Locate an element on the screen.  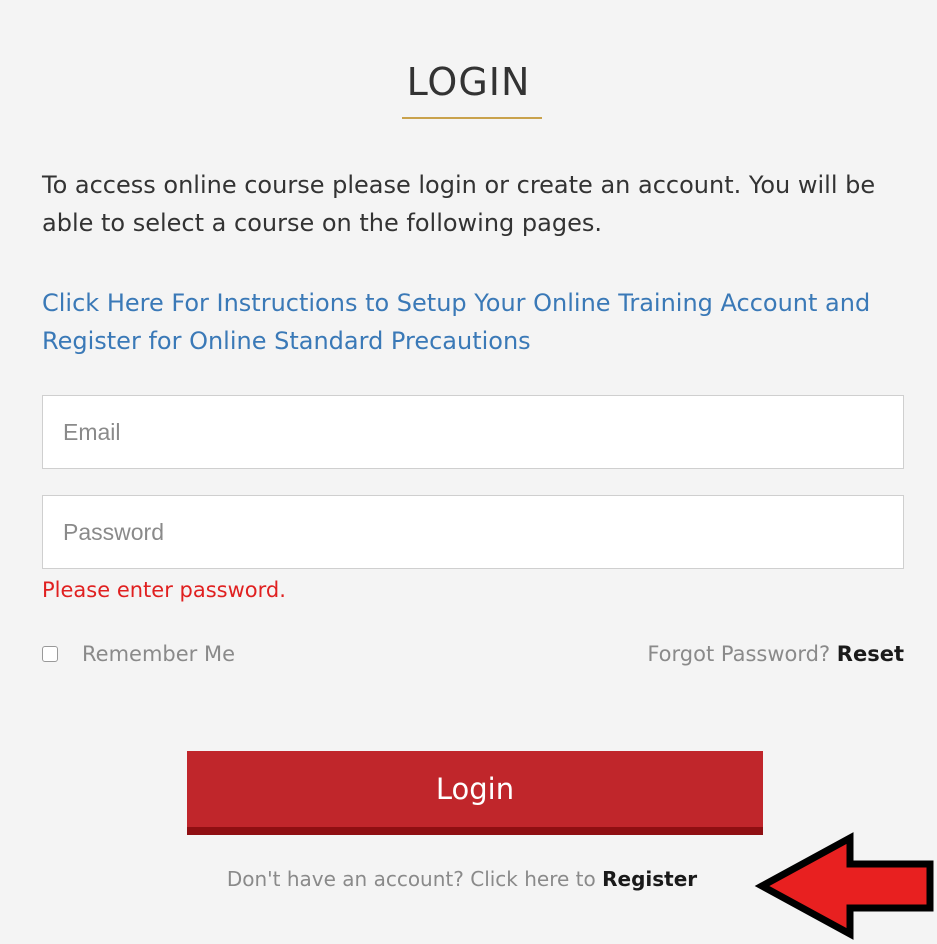
remember-me-checkbox is located at coordinates (50, 654).